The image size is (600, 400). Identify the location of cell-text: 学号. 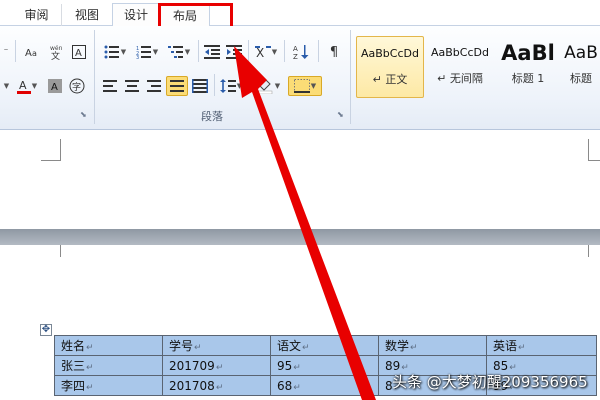
(181, 346).